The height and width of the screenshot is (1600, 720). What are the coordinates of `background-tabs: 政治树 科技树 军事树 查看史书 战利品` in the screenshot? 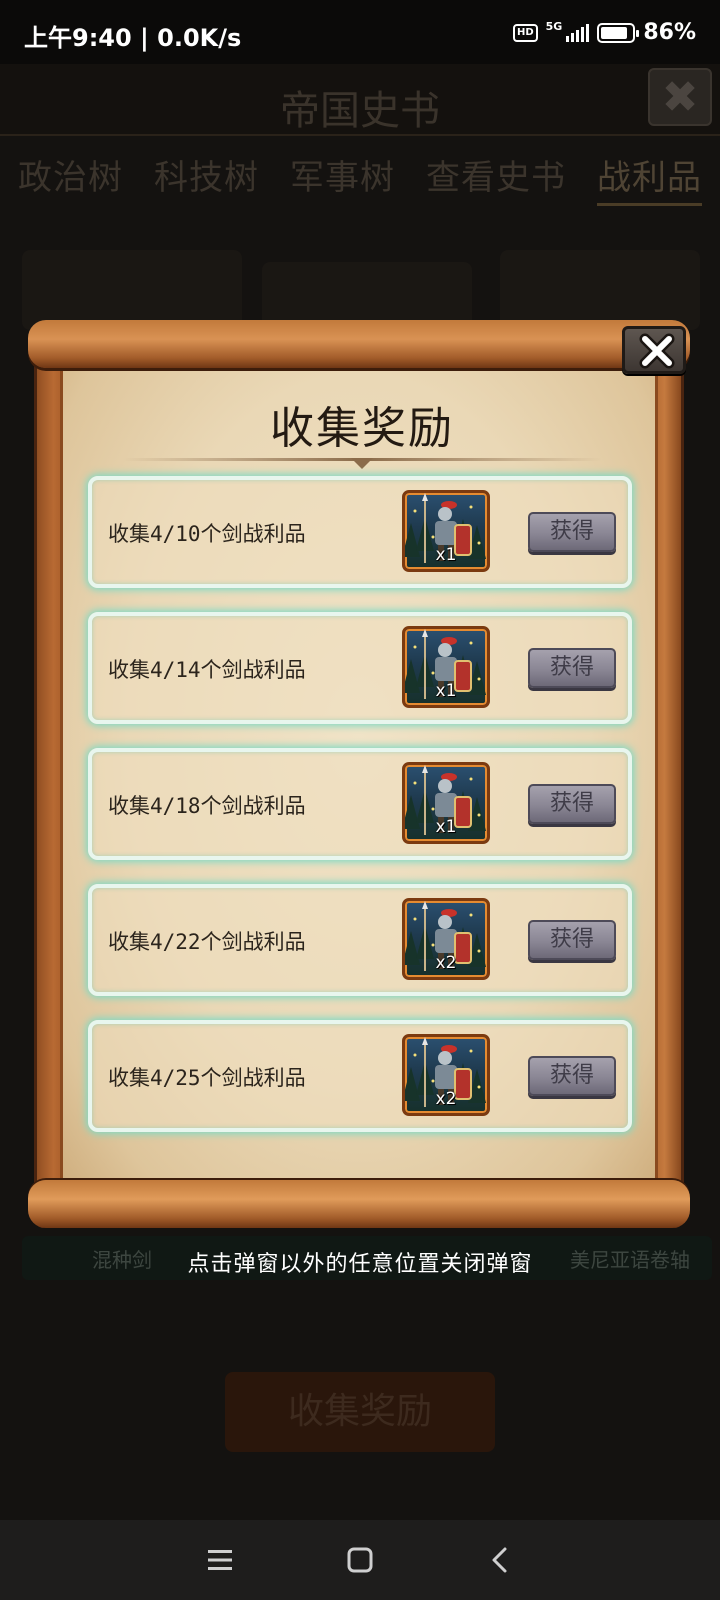 It's located at (360, 176).